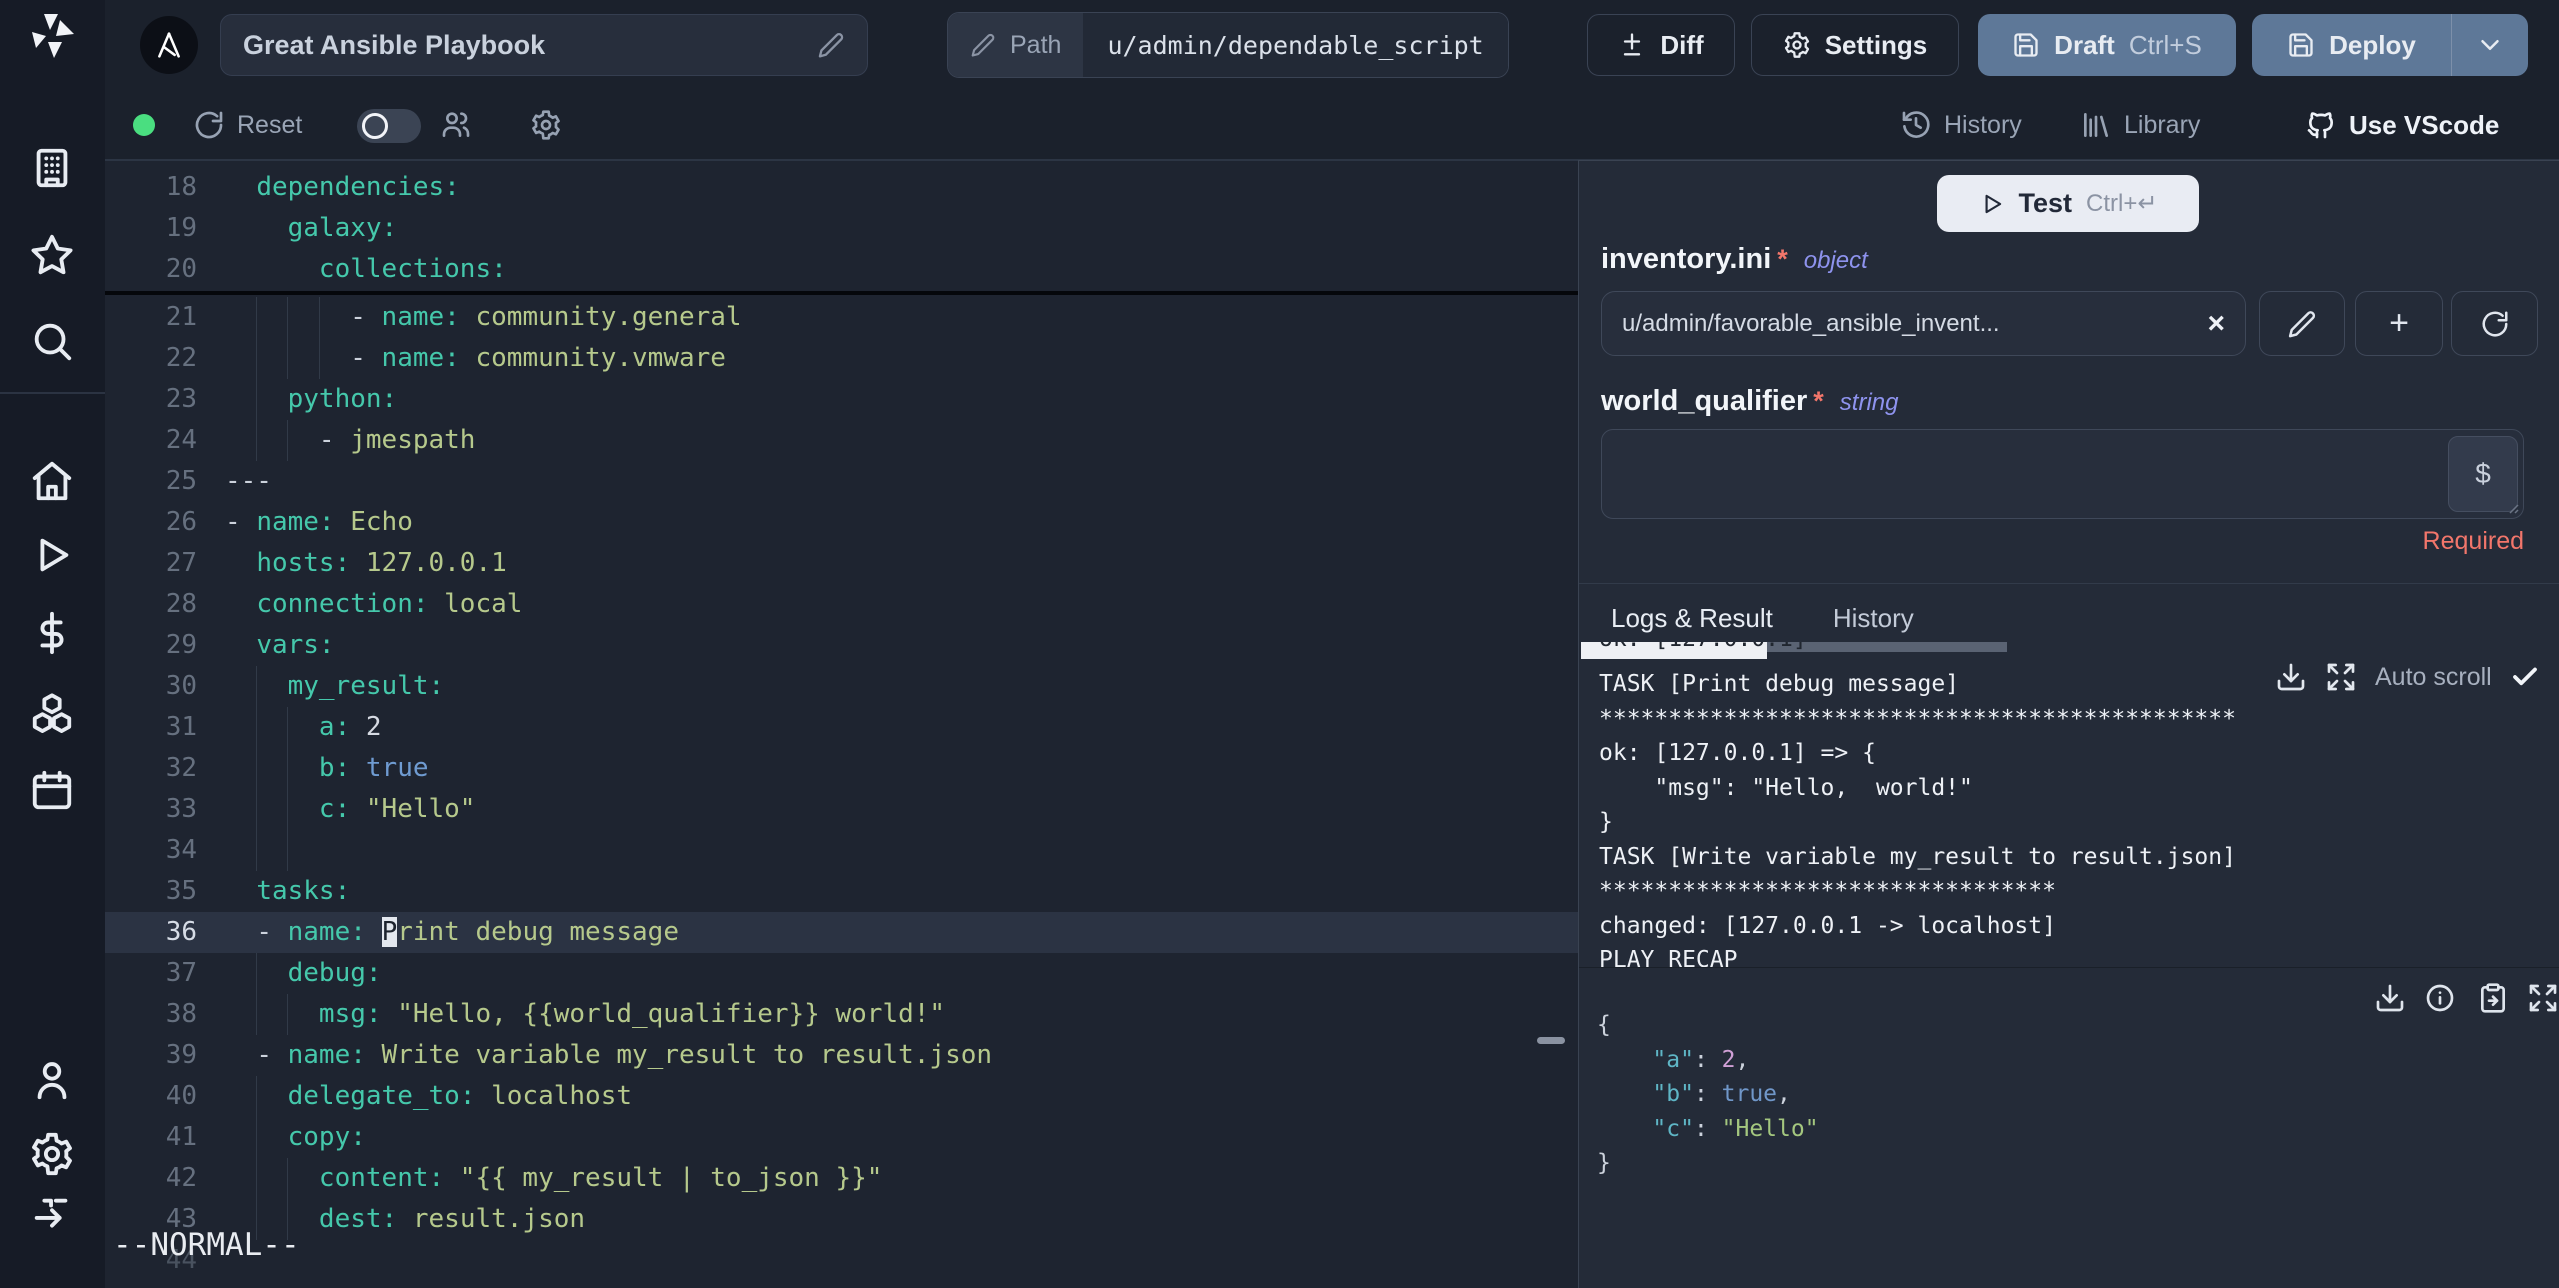 This screenshot has height=1288, width=2559. I want to click on editor-scrollbar-marker, so click(1551, 1040).